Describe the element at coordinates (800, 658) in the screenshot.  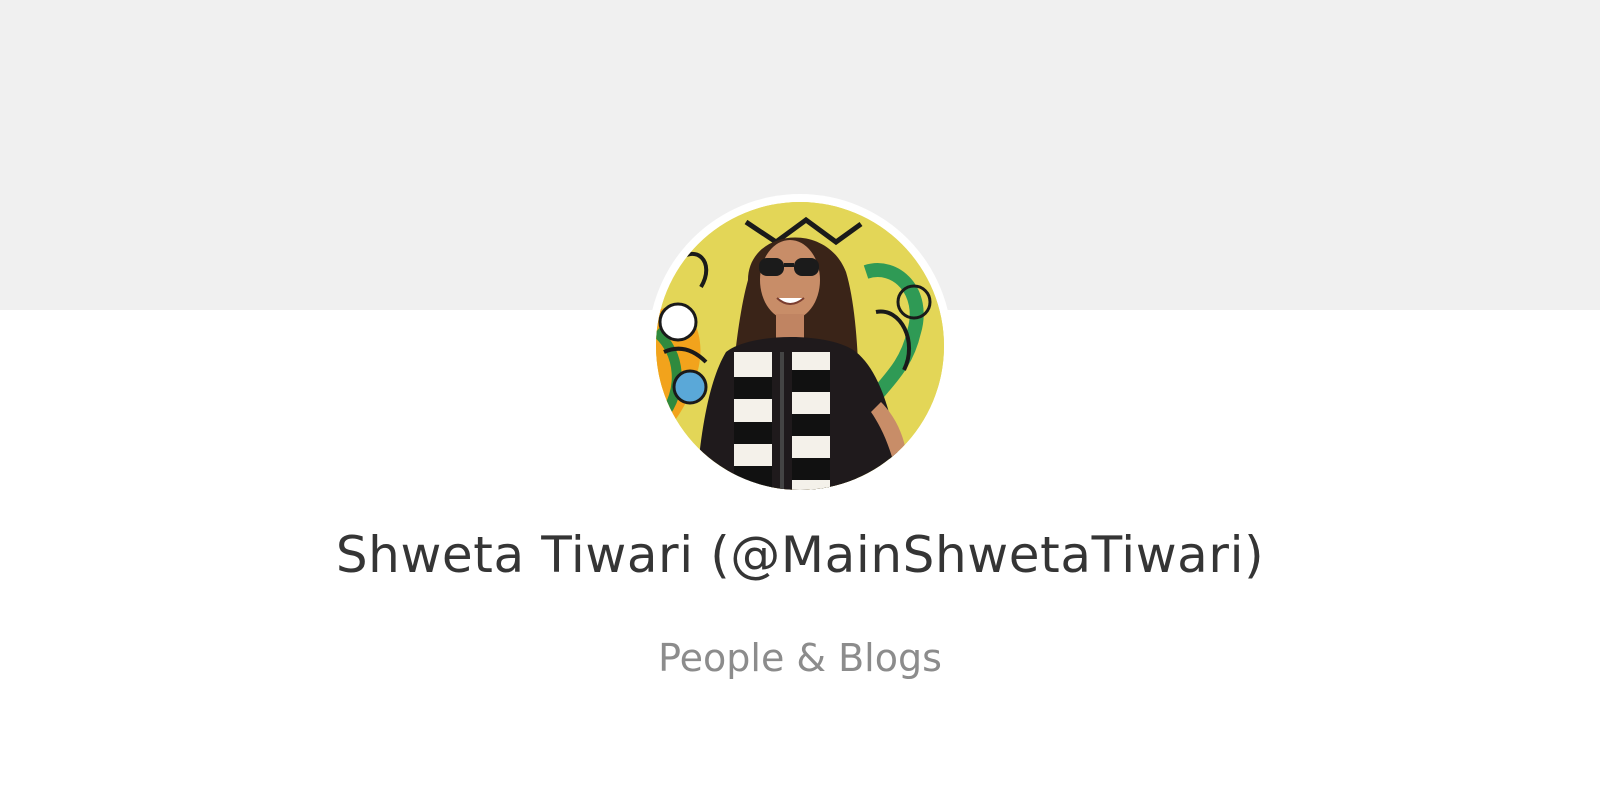
I see `channel-category: People & Blogs` at that location.